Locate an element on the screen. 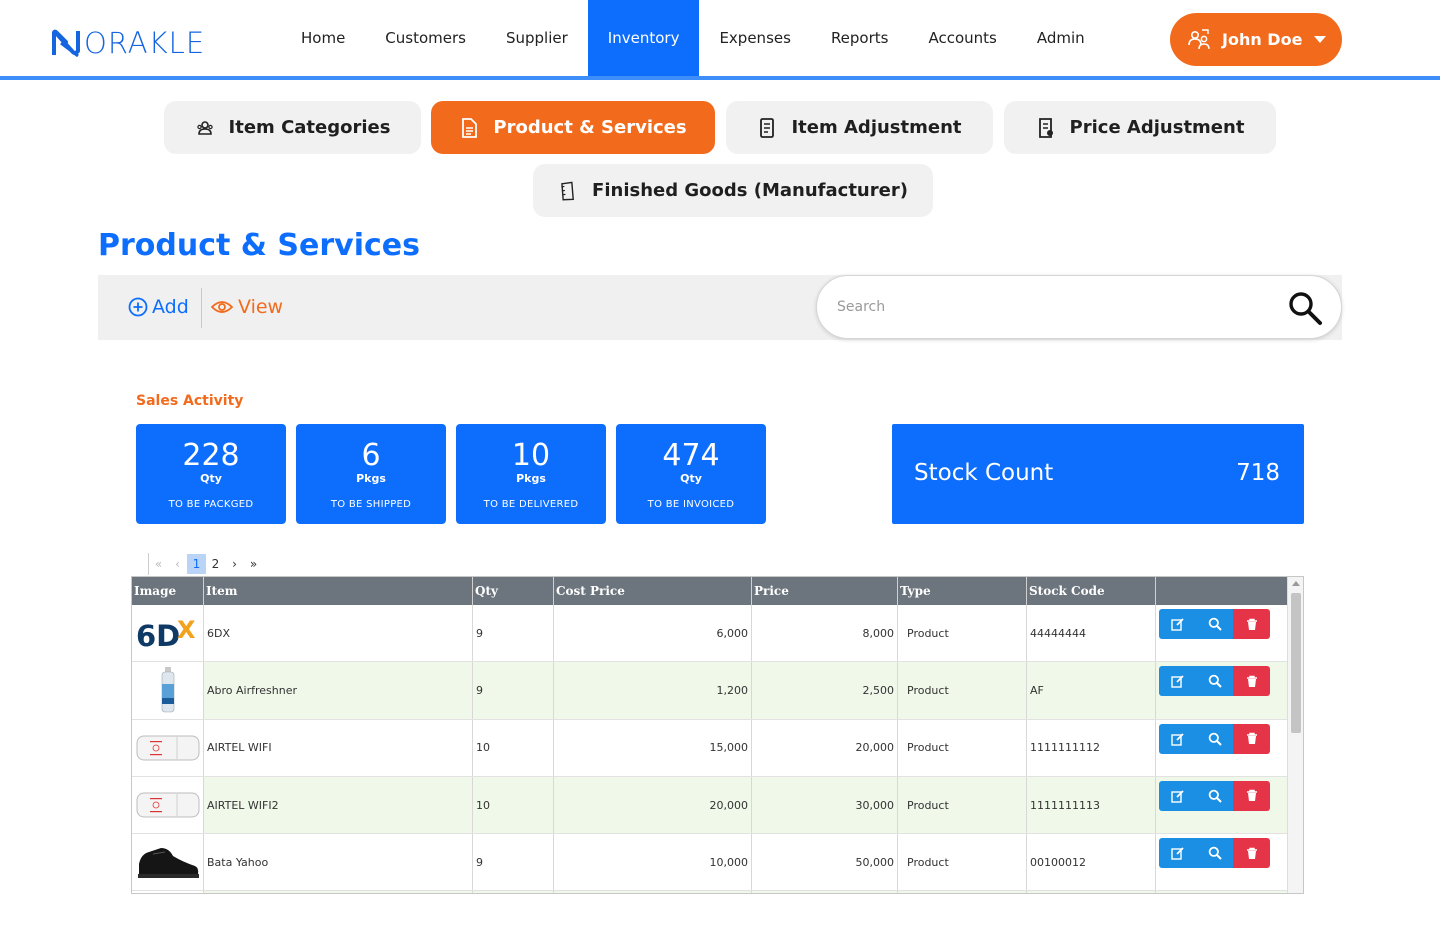 Image resolution: width=1440 pixels, height=930 pixels. nav-customers: Customers is located at coordinates (425, 38).